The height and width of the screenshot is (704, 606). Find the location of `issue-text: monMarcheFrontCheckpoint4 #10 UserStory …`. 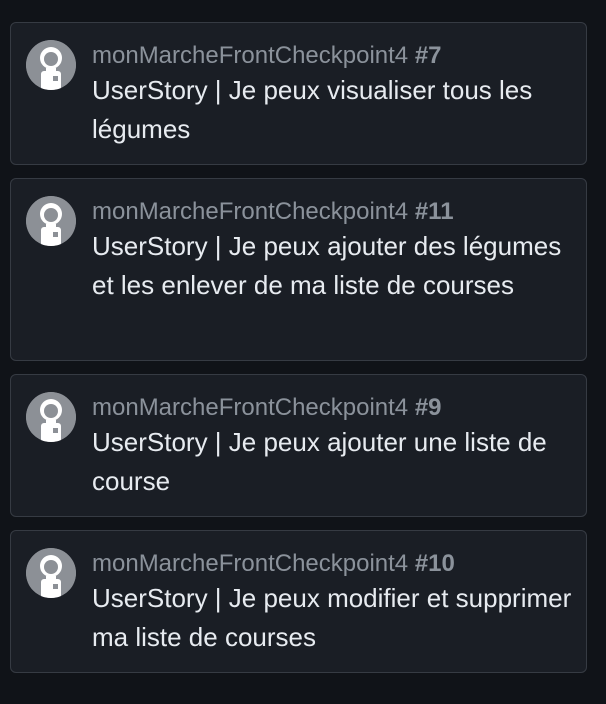

issue-text: monMarcheFrontCheckpoint4 #10 UserStory … is located at coordinates (333, 603).